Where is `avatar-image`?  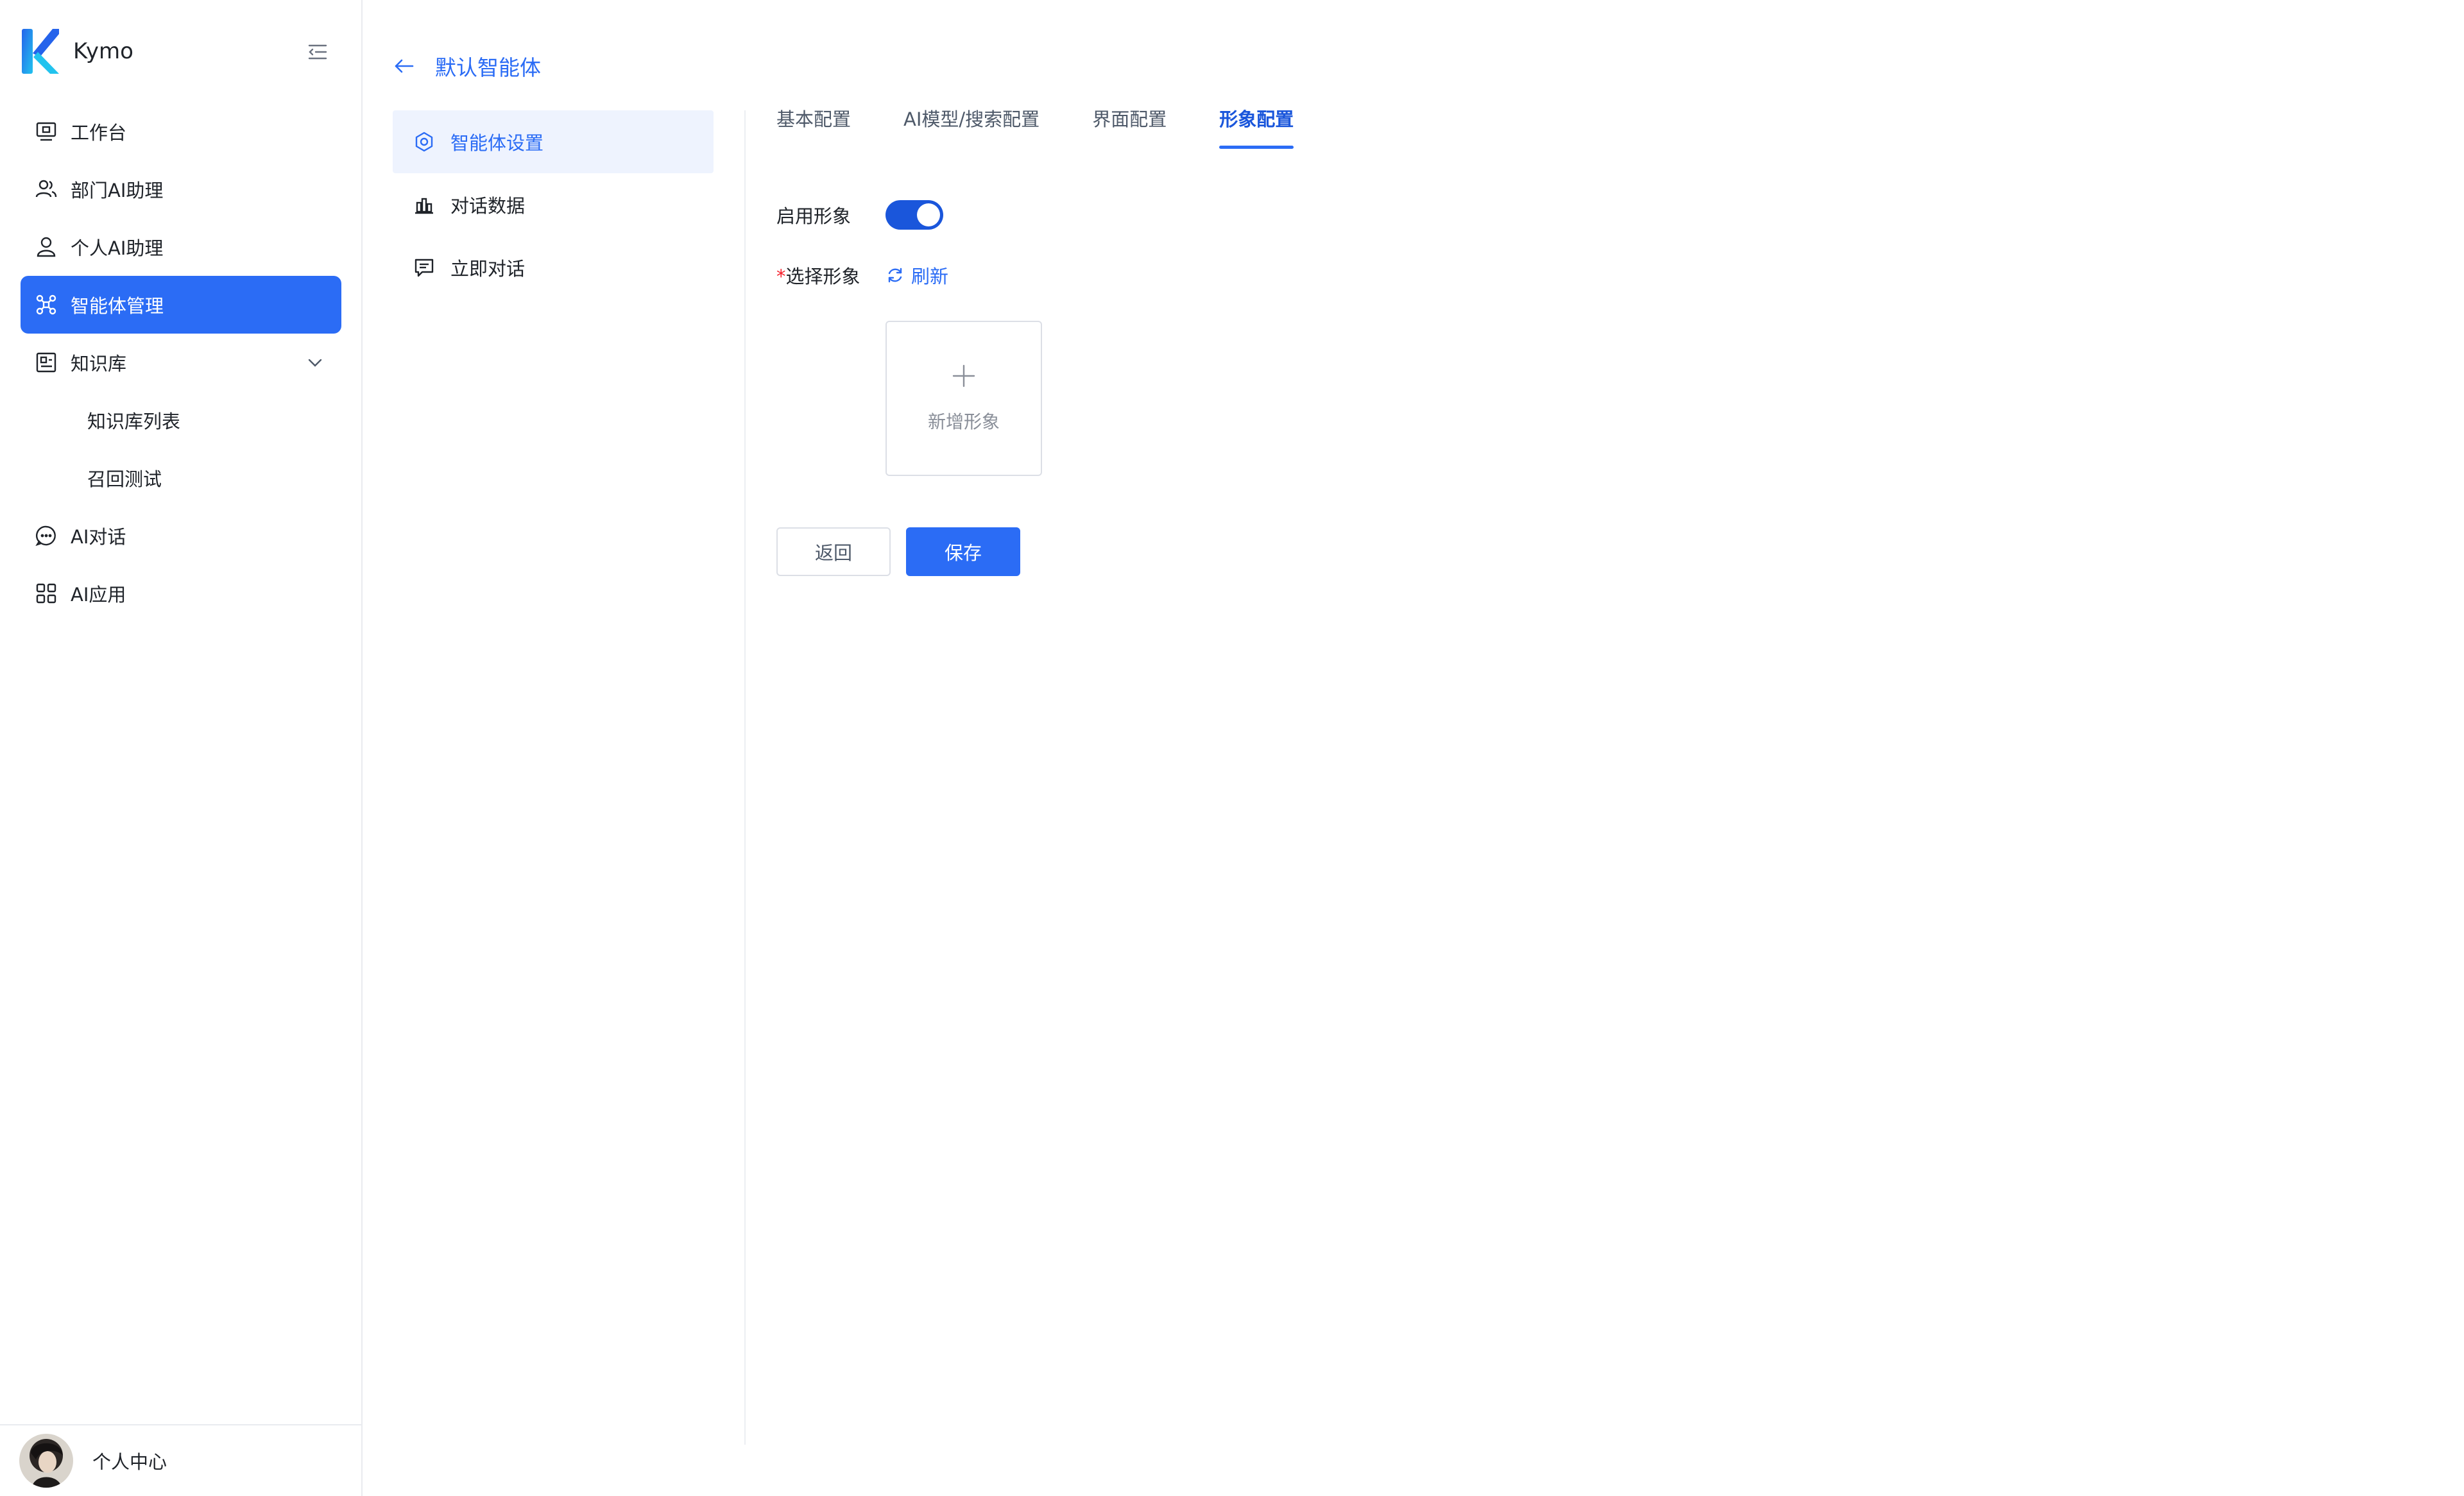
avatar-image is located at coordinates (46, 1461).